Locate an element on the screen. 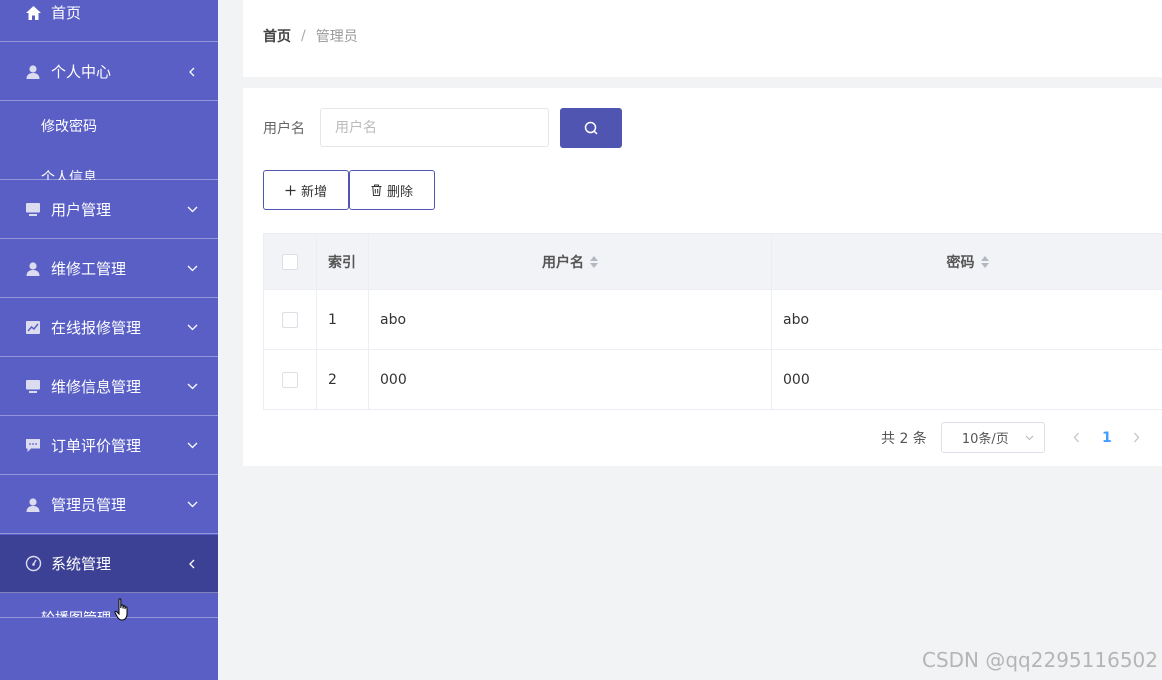  header-username: 用户名 is located at coordinates (570, 261).